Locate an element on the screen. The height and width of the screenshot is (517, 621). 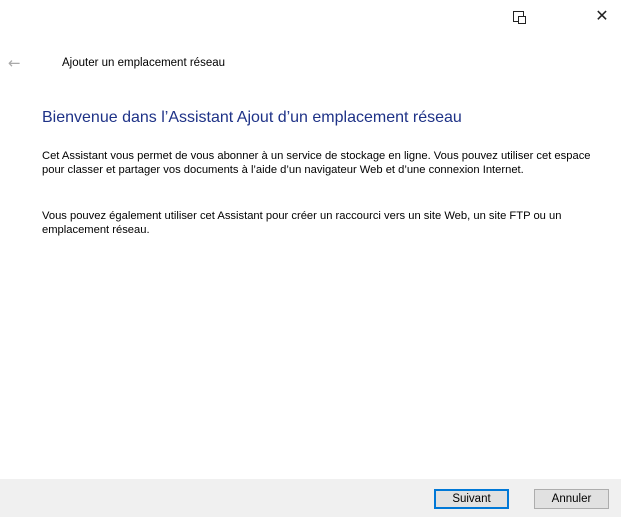
snap-window-button is located at coordinates (518, 16).